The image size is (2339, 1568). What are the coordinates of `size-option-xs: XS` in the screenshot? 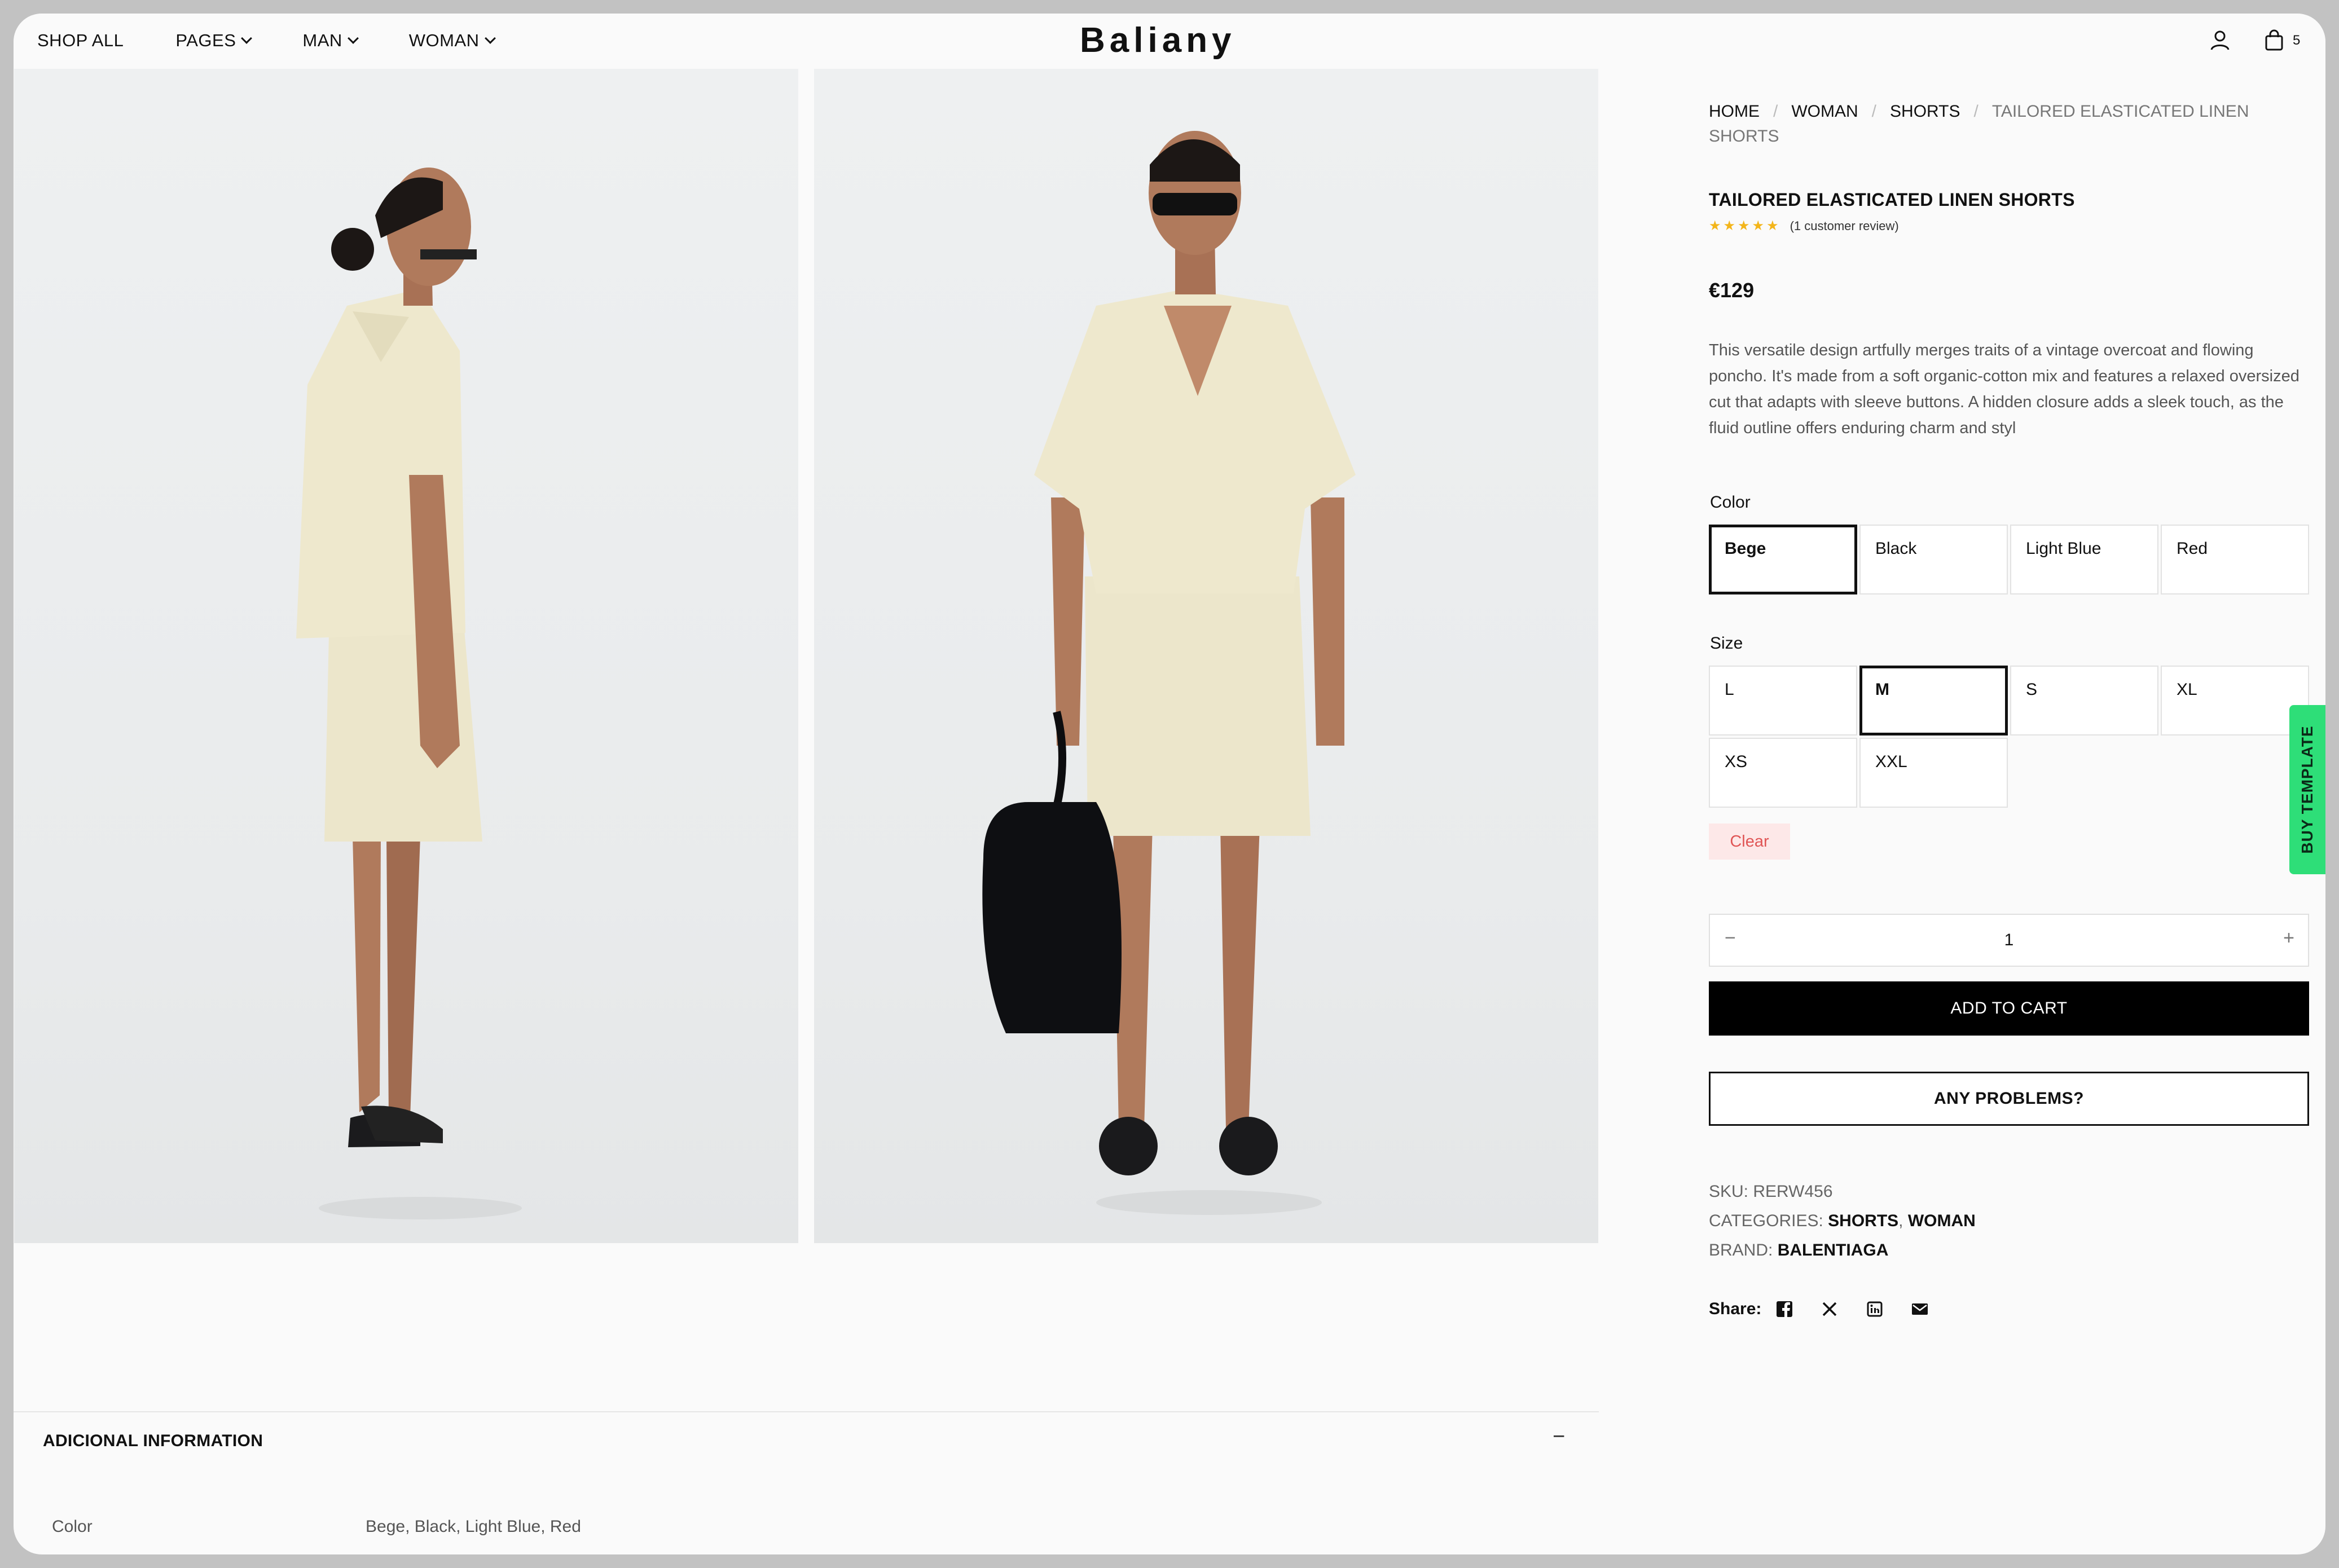 It's located at (1783, 773).